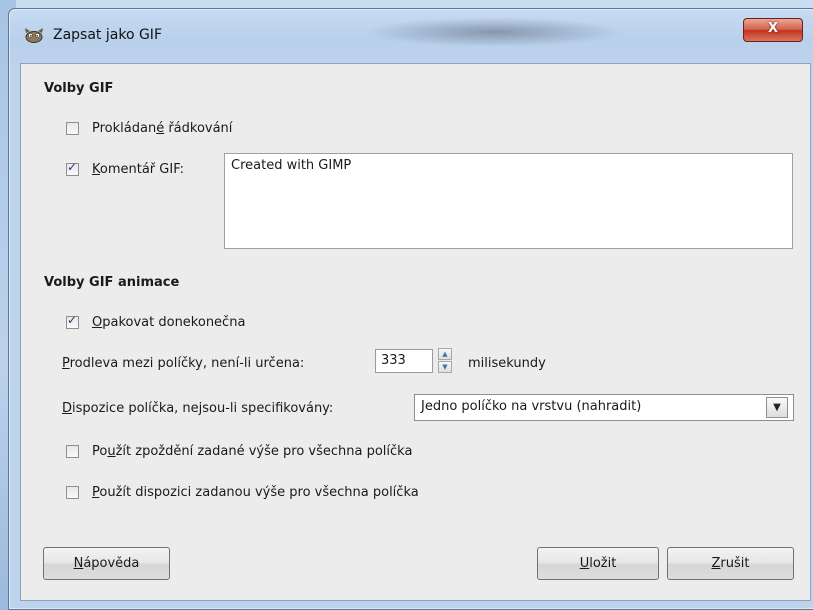 The image size is (813, 610). Describe the element at coordinates (72, 128) in the screenshot. I see `interlace-checkbox` at that location.